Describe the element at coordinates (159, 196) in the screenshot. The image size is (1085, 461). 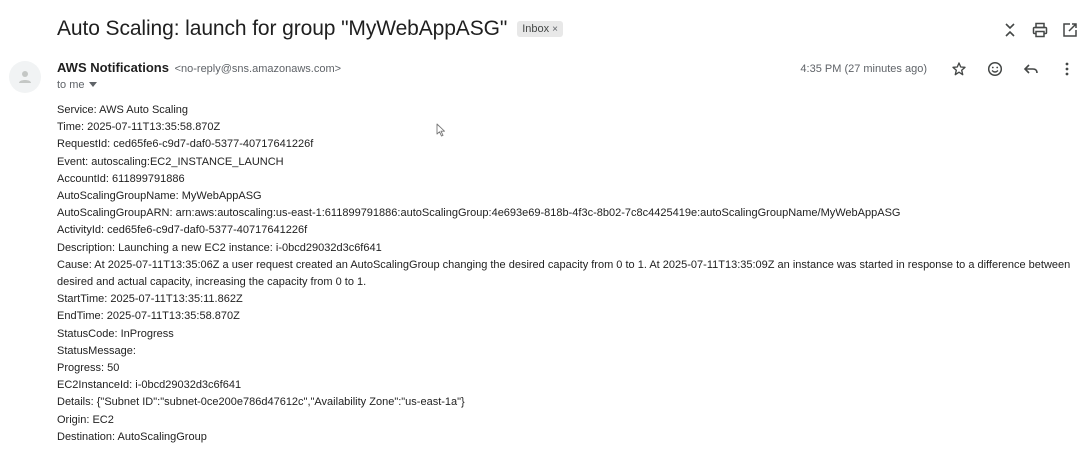
I see `body-line: AutoScalingGroupName: MyWebAppASG` at that location.